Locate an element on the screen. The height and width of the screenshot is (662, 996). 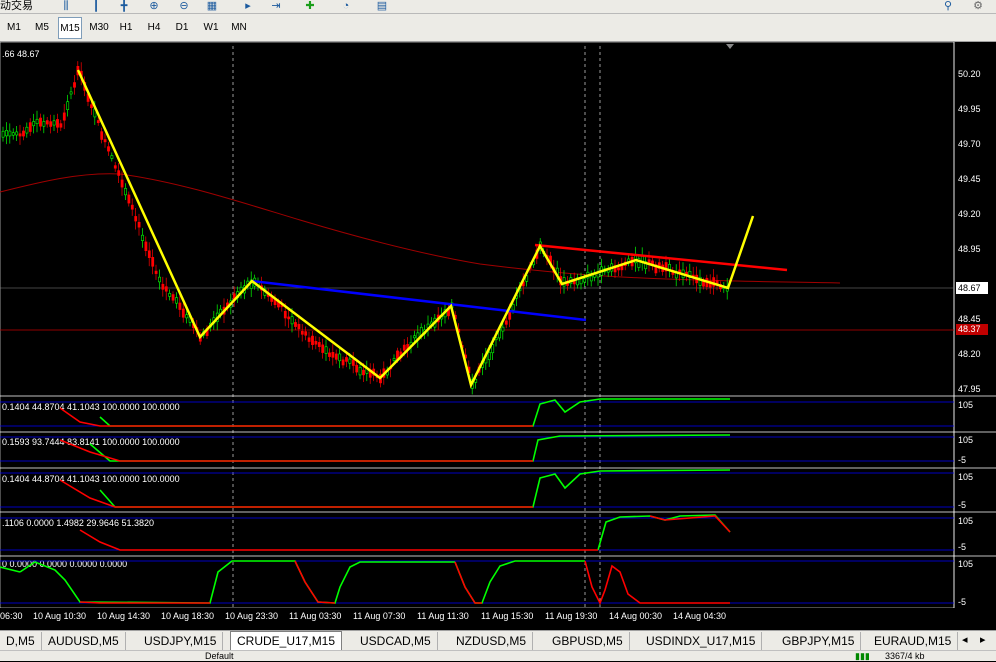
tab-chart: GBPJPY,M15 is located at coordinates (819, 641).